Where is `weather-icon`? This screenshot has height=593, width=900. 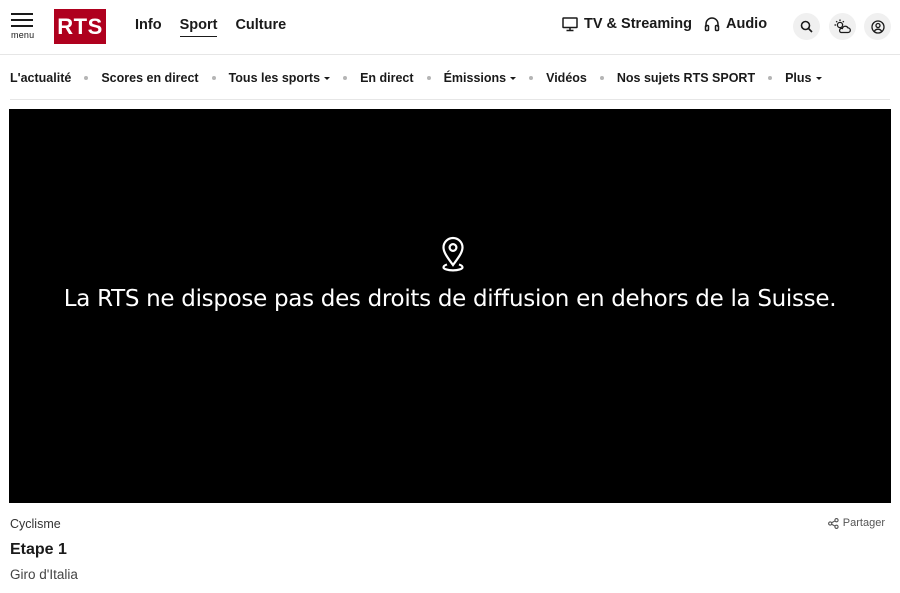
weather-icon is located at coordinates (842, 26).